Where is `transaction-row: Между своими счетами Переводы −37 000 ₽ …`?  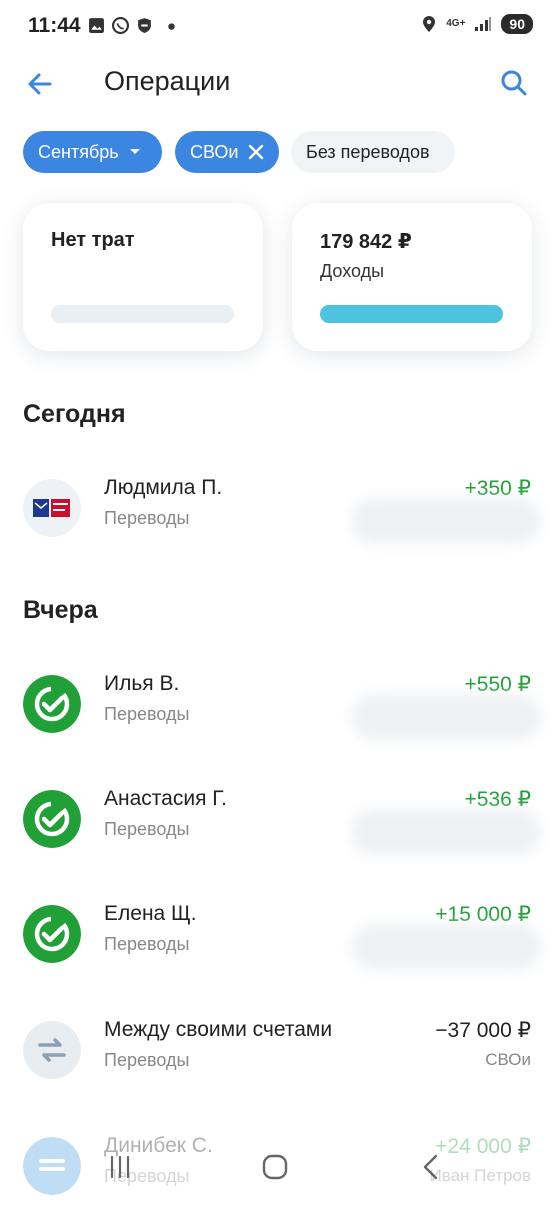 transaction-row: Между своими счетами Переводы −37 000 ₽ … is located at coordinates (277, 1051).